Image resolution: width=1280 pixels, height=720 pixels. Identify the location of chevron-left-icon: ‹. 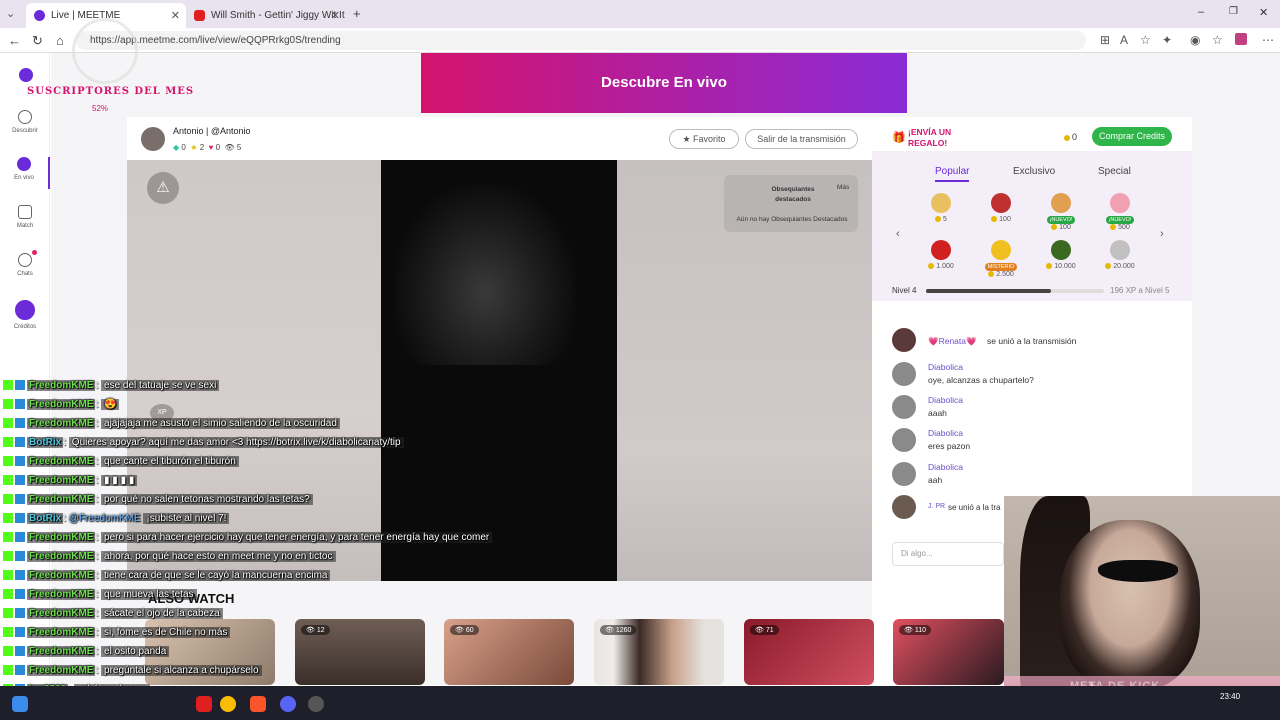
(898, 234).